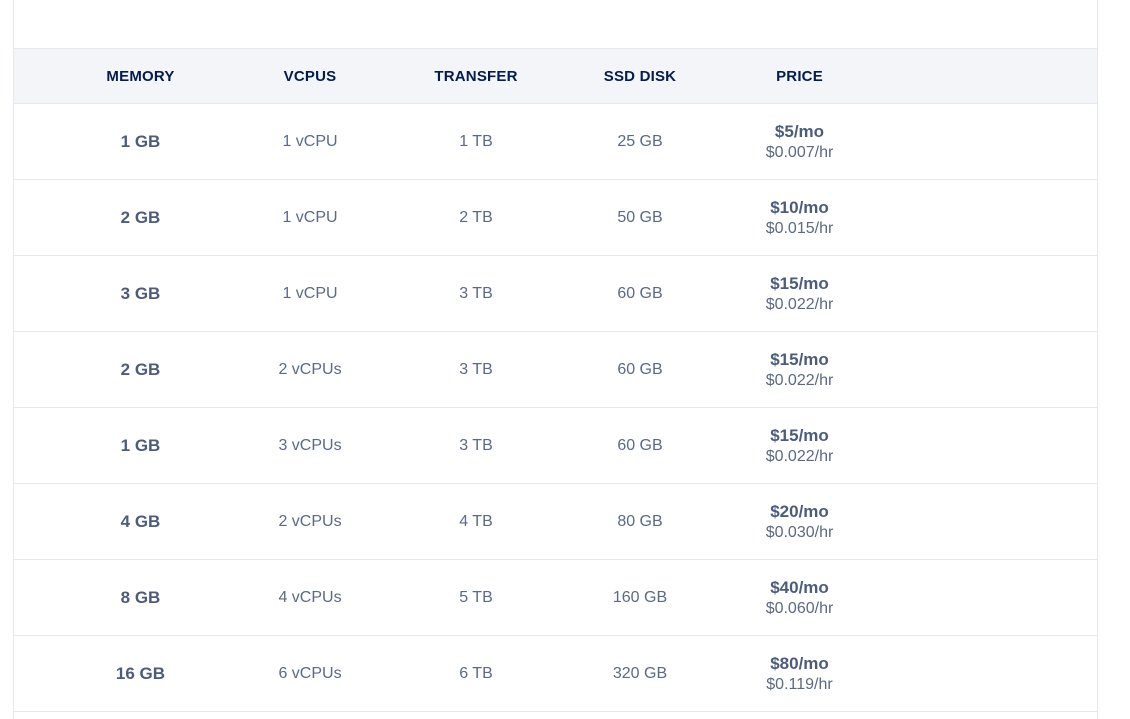  What do you see at coordinates (640, 217) in the screenshot?
I see `ssd-disk-cell: 50 GB` at bounding box center [640, 217].